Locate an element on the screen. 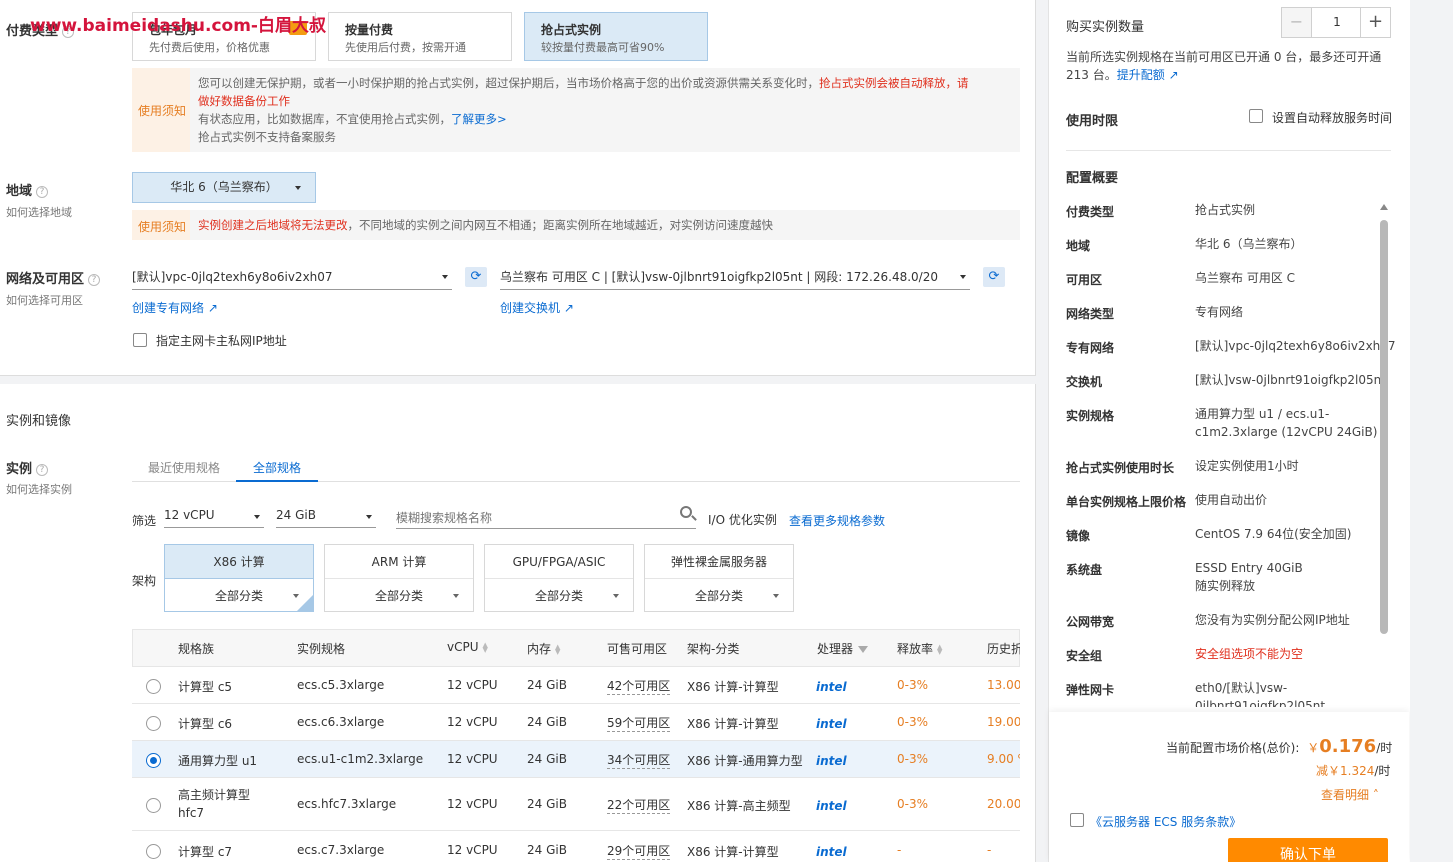 The image size is (1453, 862). tab-all-specs: 全部规格 is located at coordinates (277, 467).